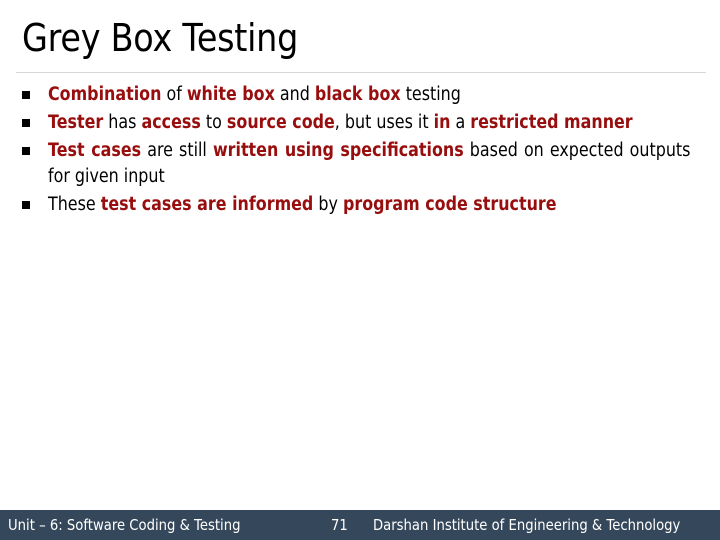  I want to click on body-text: , but uses it, so click(384, 122).